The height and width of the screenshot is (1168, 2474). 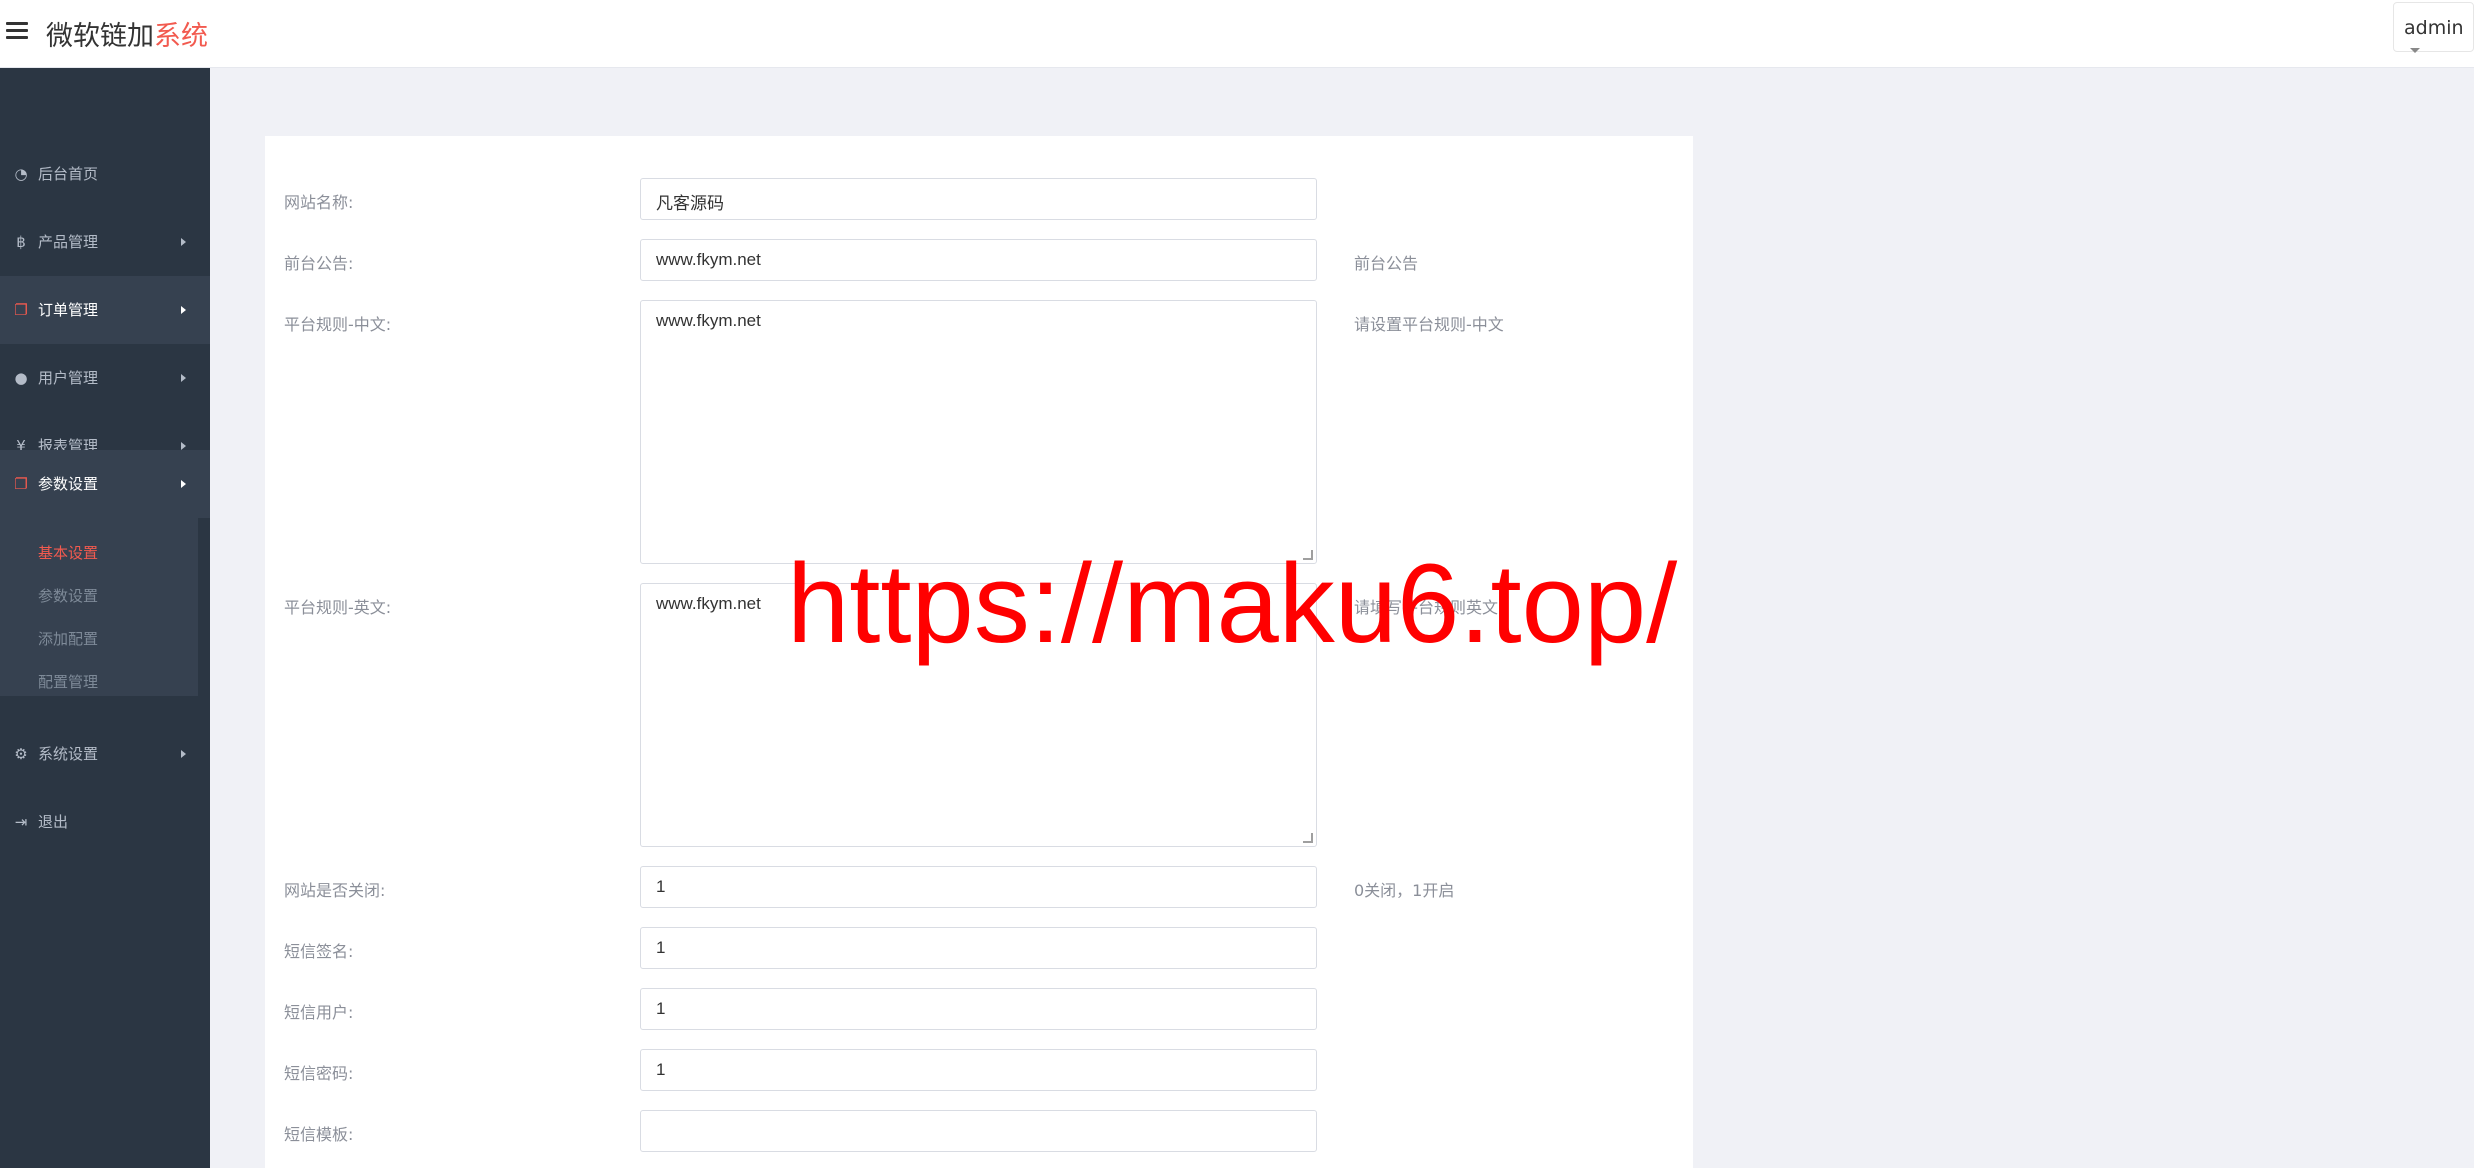 What do you see at coordinates (68, 552) in the screenshot?
I see `submenu-item-basic: 基本设置` at bounding box center [68, 552].